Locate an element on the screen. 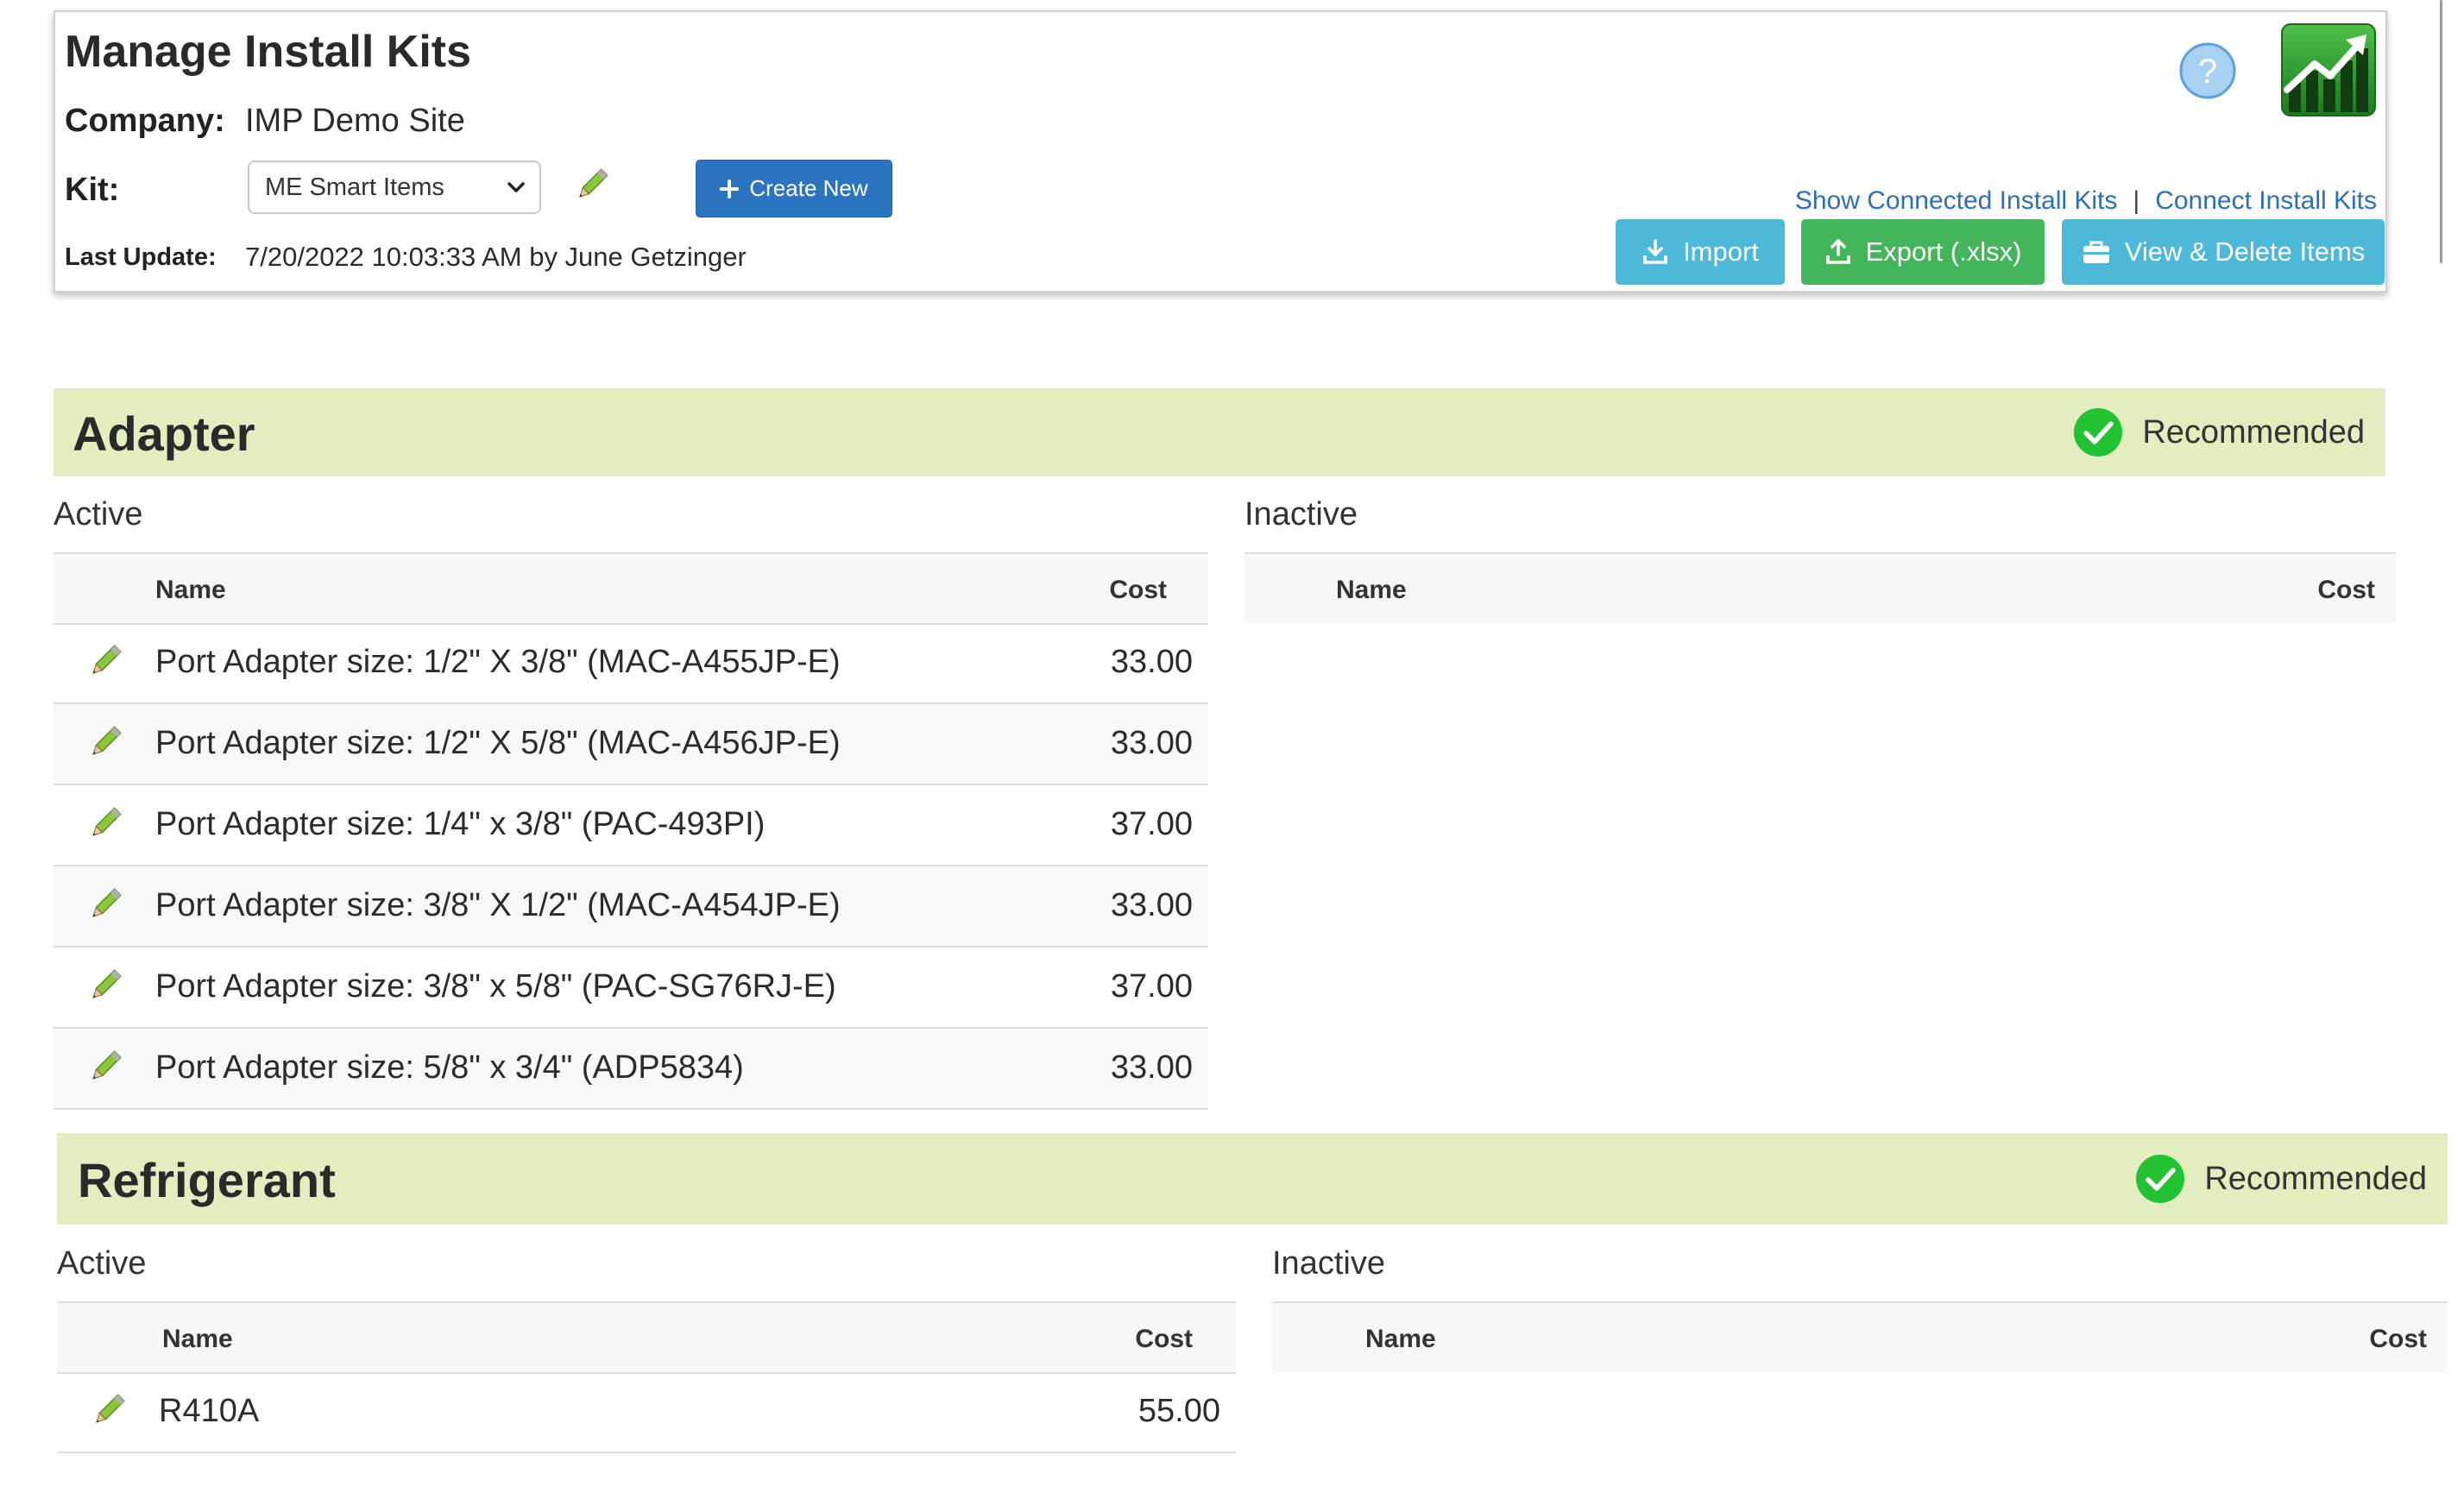  last-update-value: 7/20/2022 10:03:33 AM by June Getzinger is located at coordinates (496, 257).